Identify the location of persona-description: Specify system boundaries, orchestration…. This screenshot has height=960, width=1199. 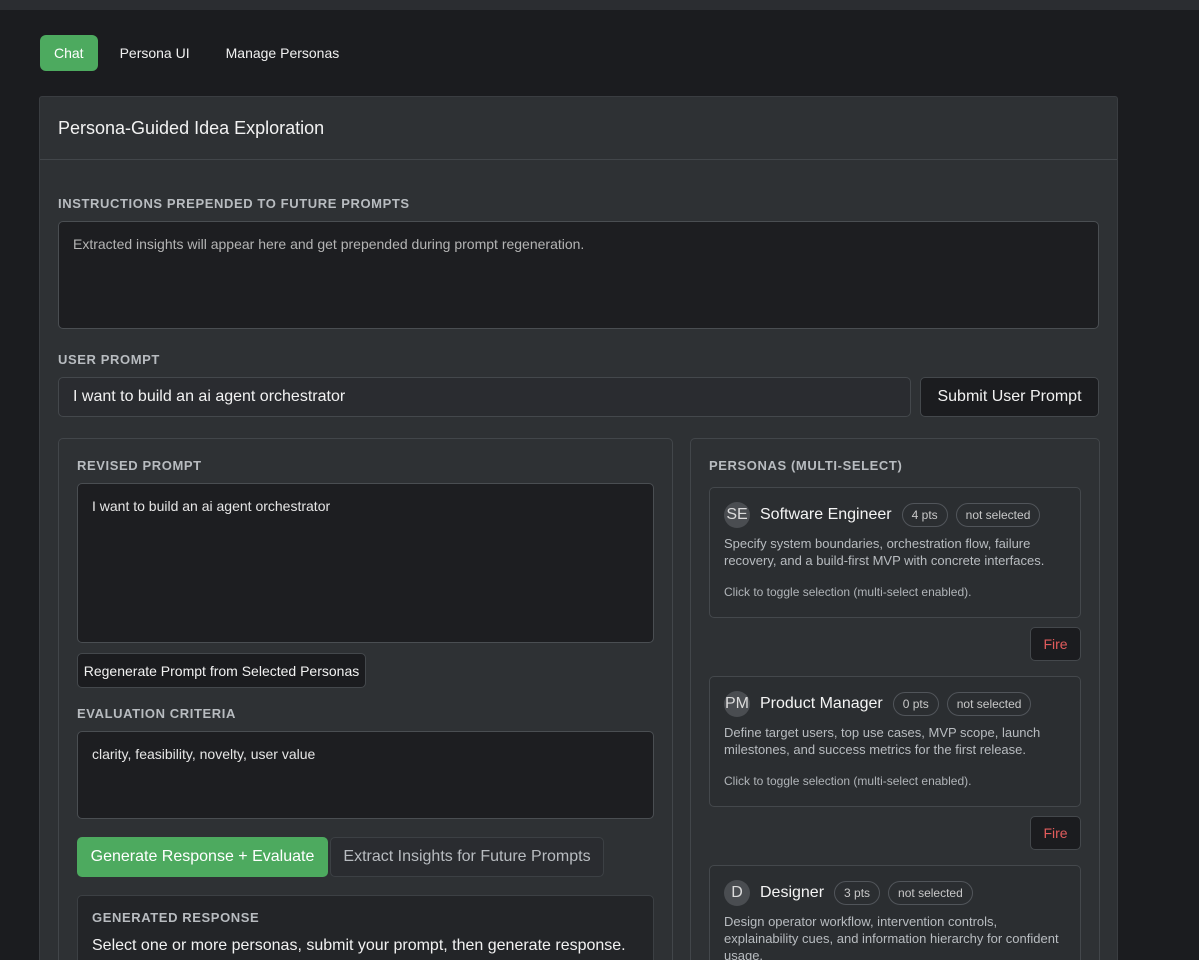
(884, 552).